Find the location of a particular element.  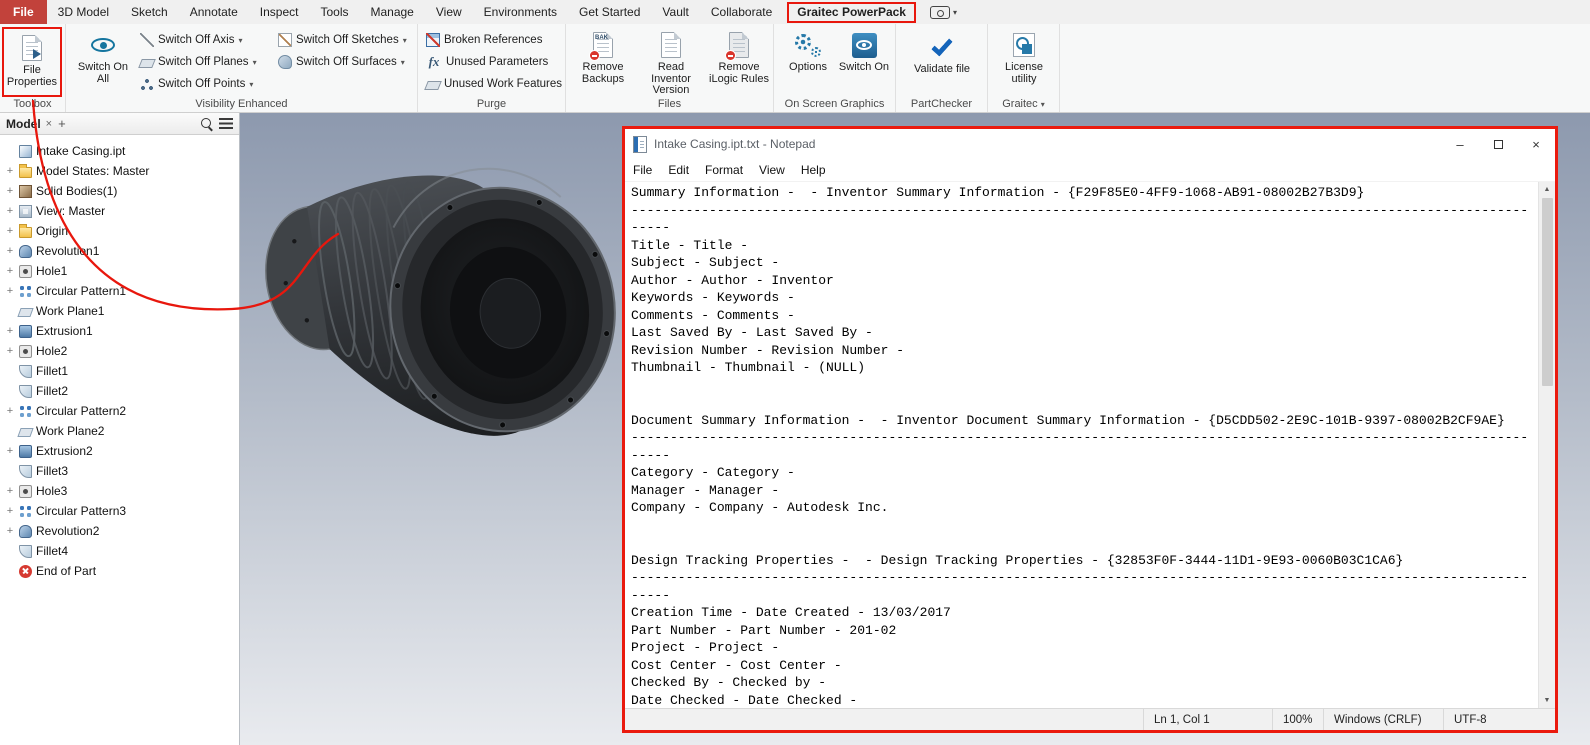

tab-get-started: Get Started is located at coordinates (609, 12).